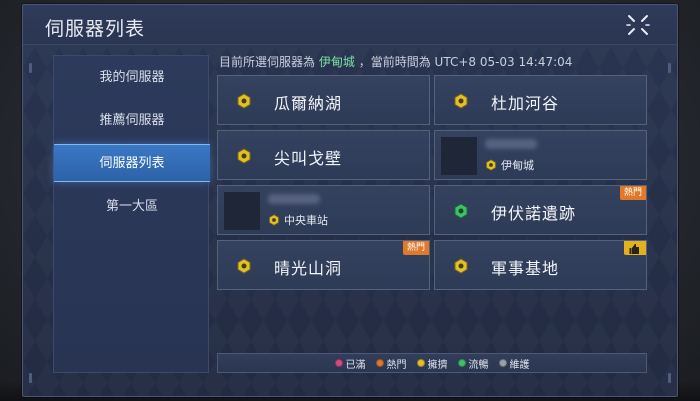 This screenshot has height=401, width=700. I want to click on server-name: 晴光山洞, so click(308, 268).